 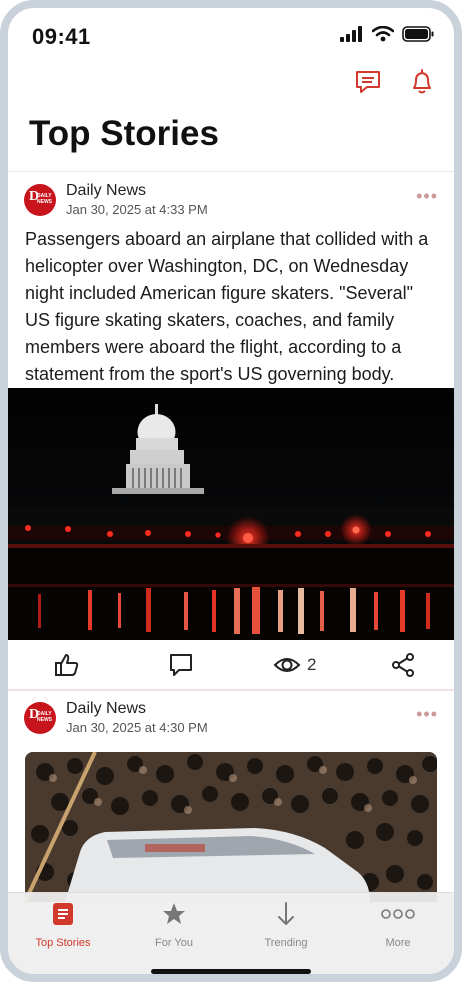 I want to click on view-count: 2, so click(x=312, y=664).